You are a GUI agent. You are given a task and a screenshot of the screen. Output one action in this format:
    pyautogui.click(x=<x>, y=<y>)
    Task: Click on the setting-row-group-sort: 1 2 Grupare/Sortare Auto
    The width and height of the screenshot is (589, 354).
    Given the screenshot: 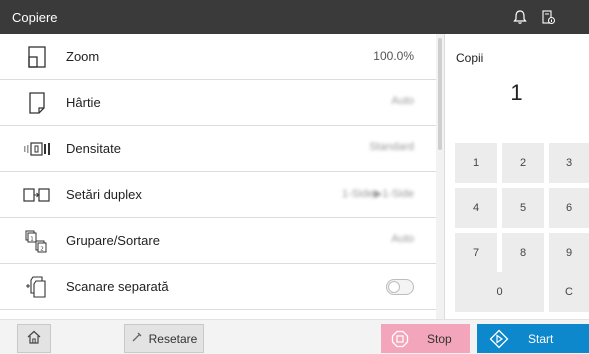 What is the action you would take?
    pyautogui.click(x=218, y=241)
    